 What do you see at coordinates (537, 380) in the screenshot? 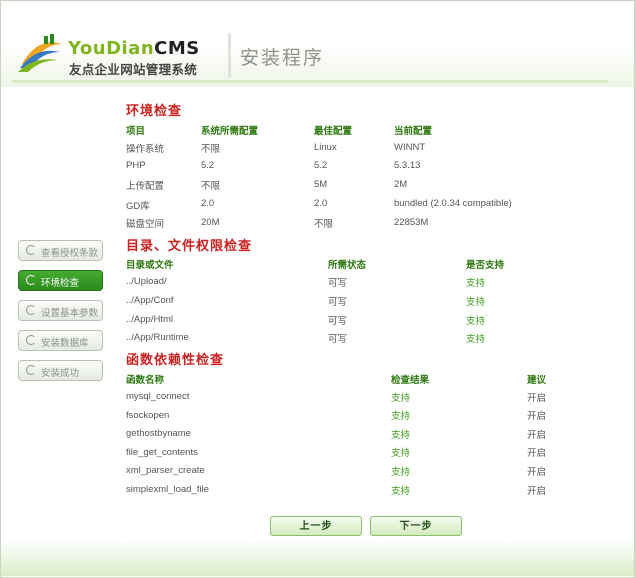
I see `funcs-header-advice: 建议` at bounding box center [537, 380].